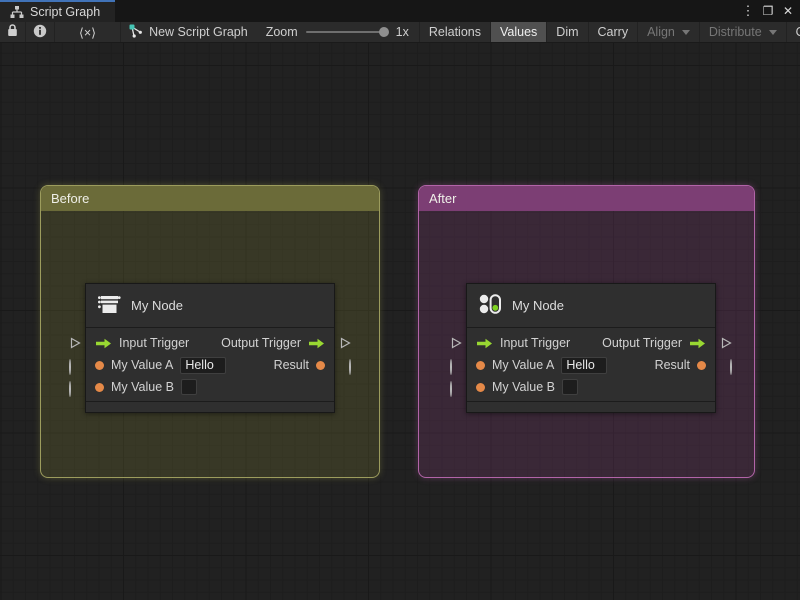  I want to click on group-before-label: Before, so click(70, 198).